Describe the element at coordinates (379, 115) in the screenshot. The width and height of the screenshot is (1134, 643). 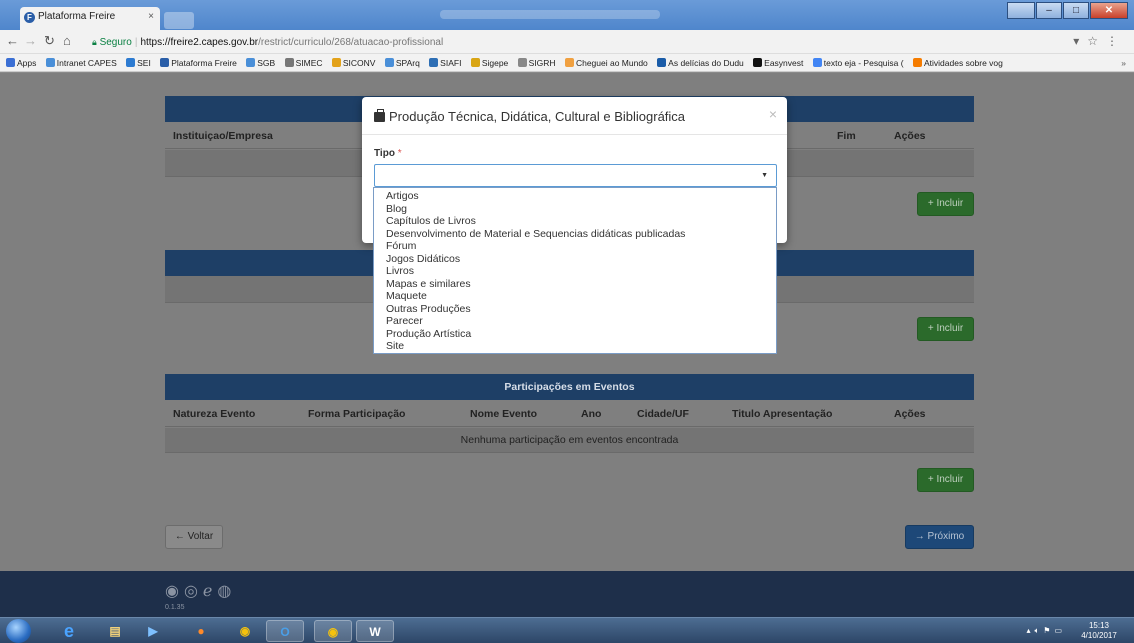
I see `briefcase-icon` at that location.